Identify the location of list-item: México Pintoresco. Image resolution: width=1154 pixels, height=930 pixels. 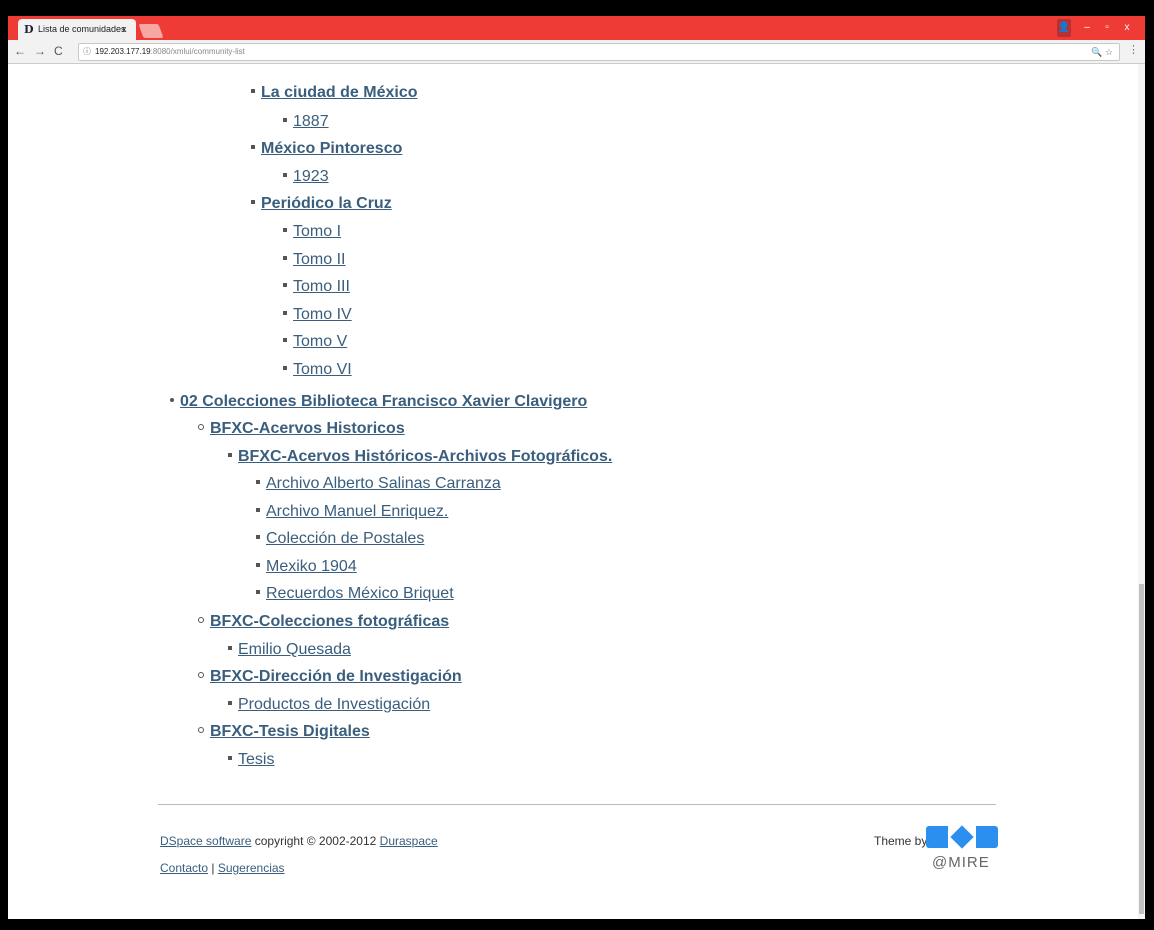
(326, 149).